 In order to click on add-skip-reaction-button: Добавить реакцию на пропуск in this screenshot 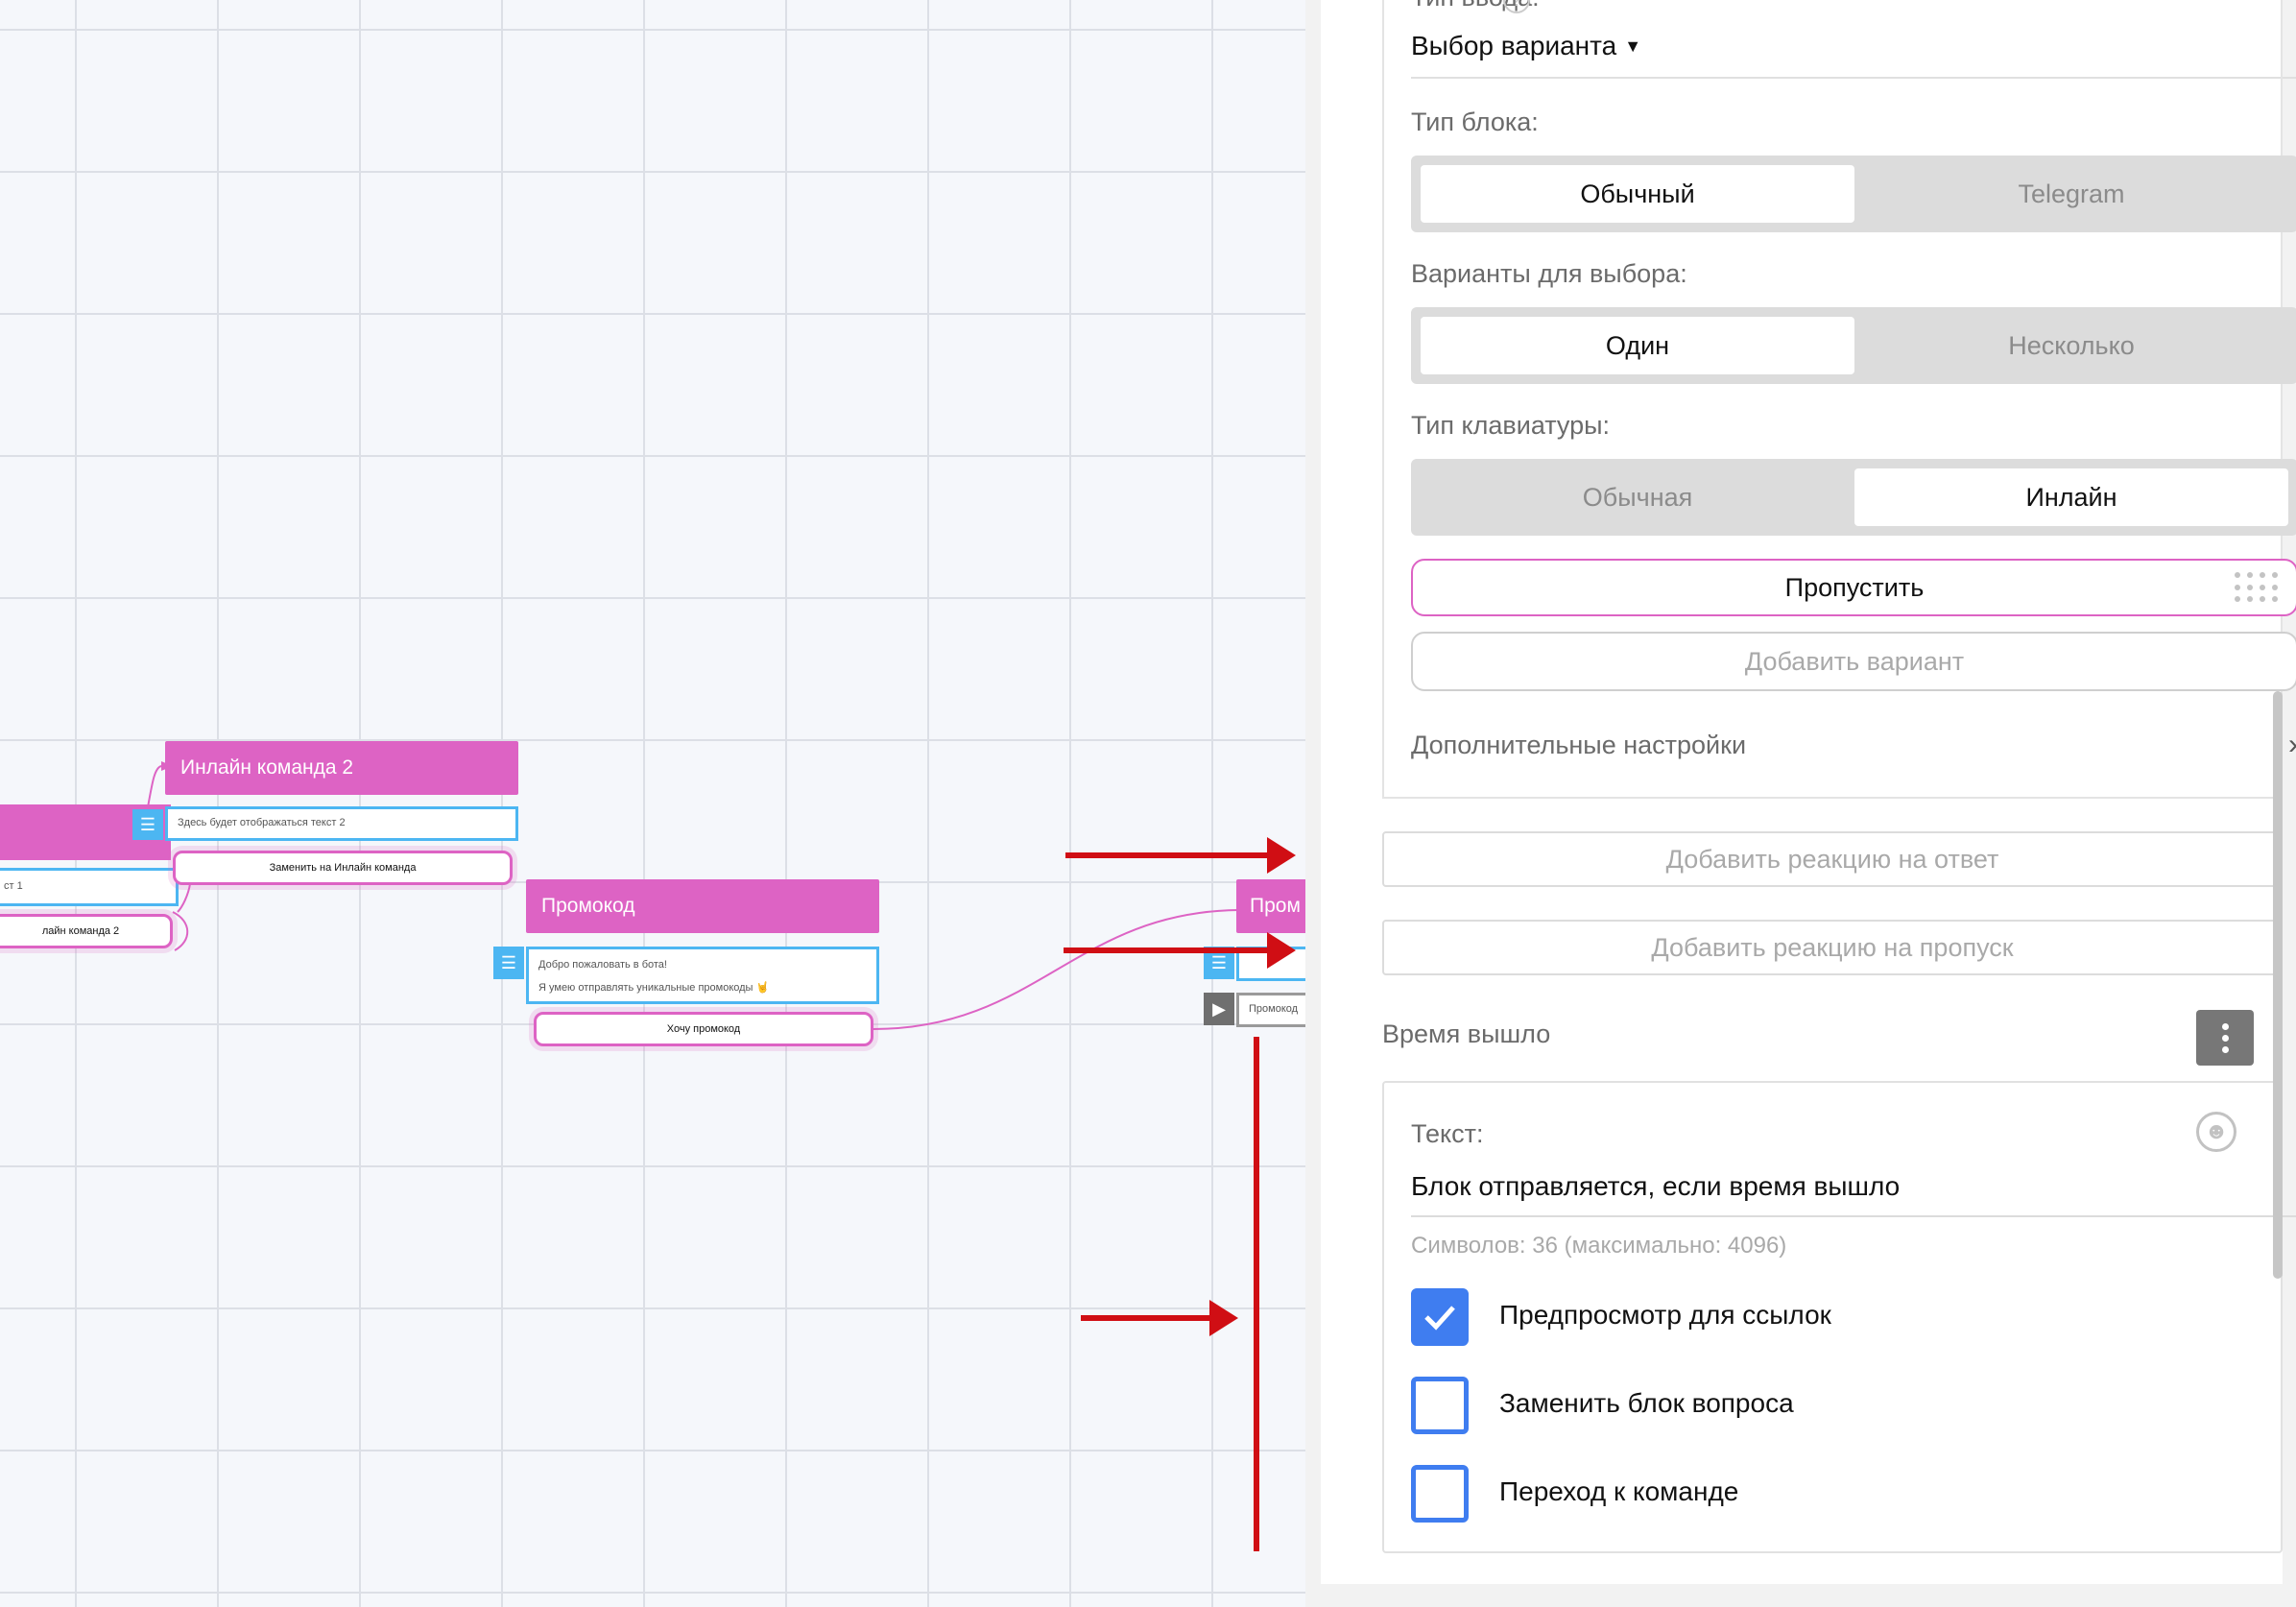, I will do `click(1833, 947)`.